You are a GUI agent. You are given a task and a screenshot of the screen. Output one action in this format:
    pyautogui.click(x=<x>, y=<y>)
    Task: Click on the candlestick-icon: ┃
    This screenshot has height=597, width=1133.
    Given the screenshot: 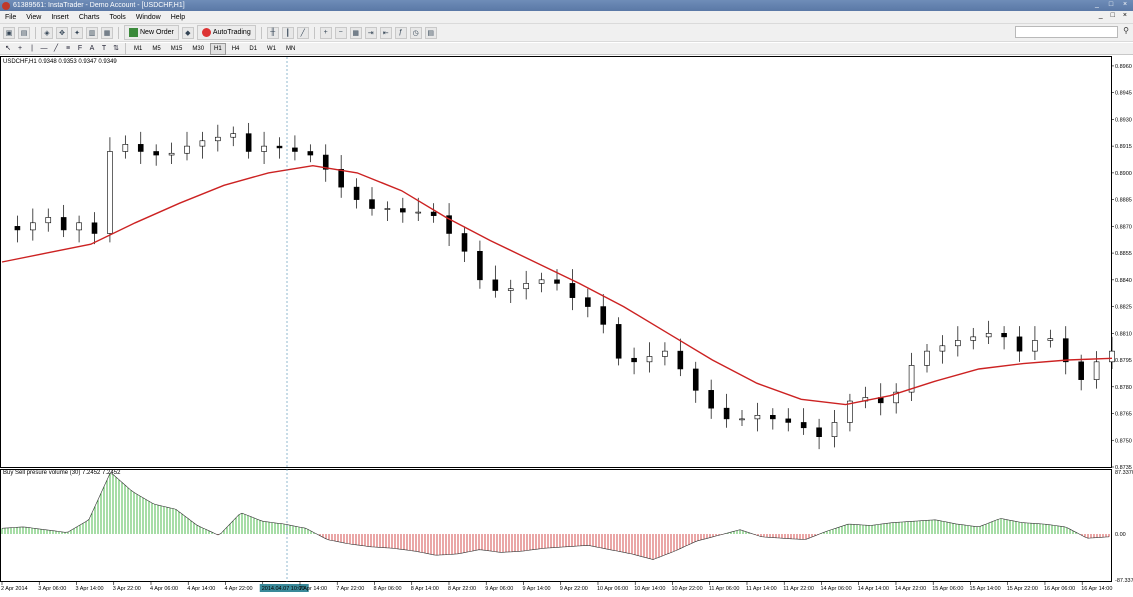 What is the action you would take?
    pyautogui.click(x=287, y=32)
    